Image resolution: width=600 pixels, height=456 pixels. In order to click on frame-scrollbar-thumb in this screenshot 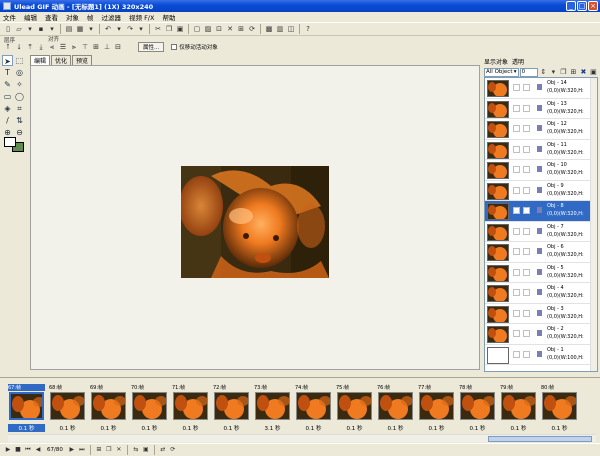, I will do `click(540, 439)`.